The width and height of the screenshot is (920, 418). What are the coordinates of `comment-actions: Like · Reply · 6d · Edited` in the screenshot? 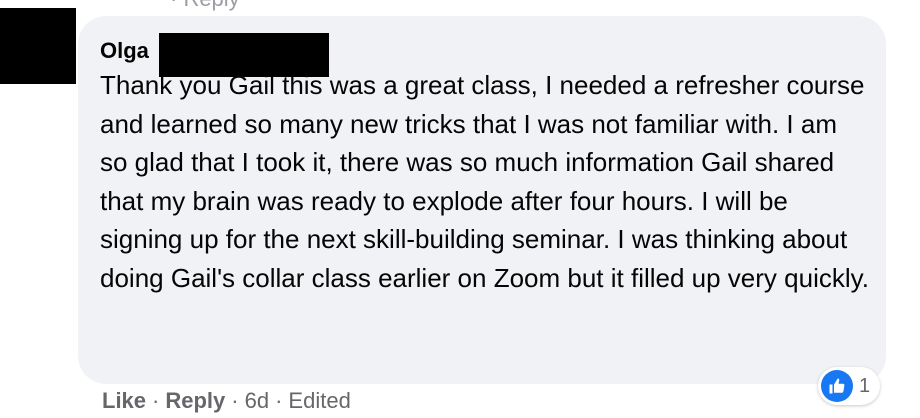 It's located at (226, 401).